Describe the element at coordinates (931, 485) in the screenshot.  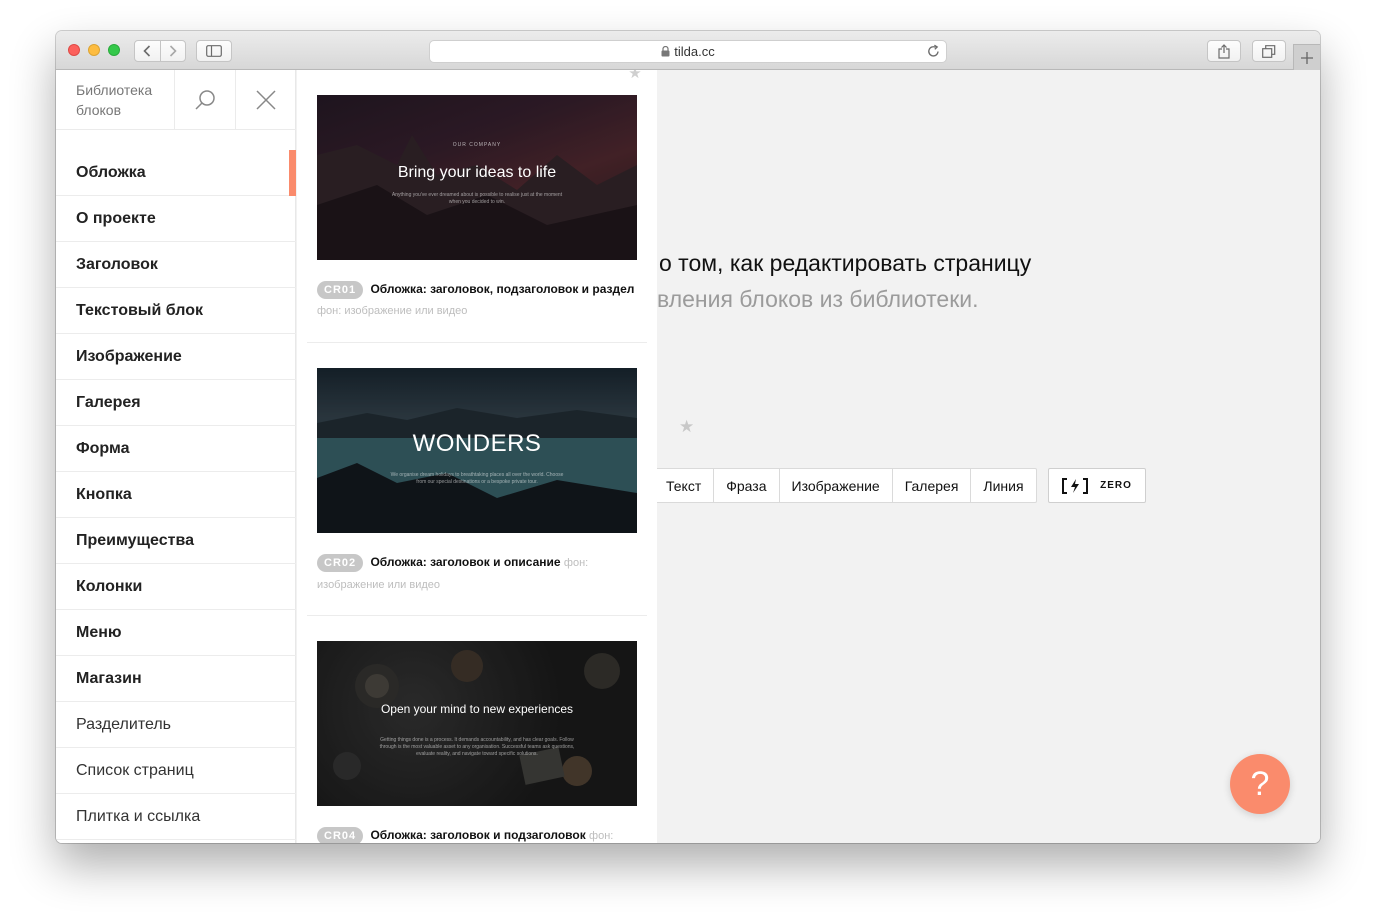
I see `type-button-gallery: Галерея` at that location.